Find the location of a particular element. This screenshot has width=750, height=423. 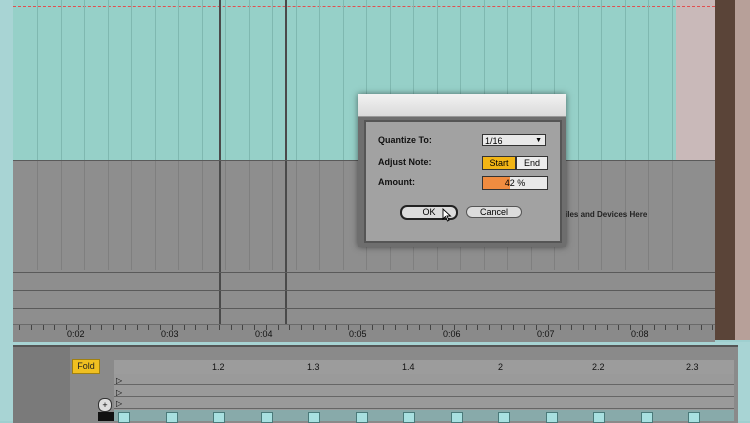

mouse-cursor-icon is located at coordinates (447, 215).